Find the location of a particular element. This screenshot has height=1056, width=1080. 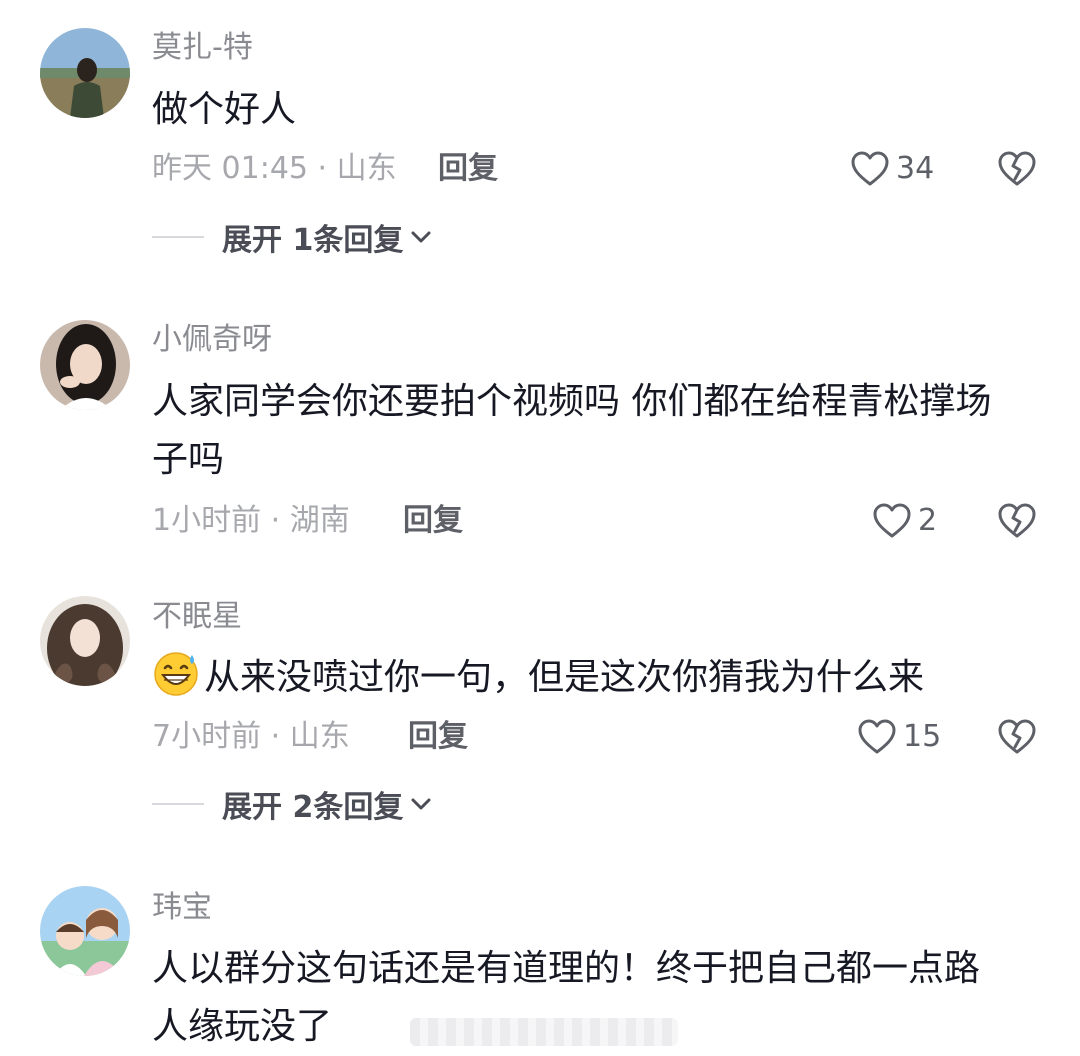

comment-meta: 1小时前 · 湖南 is located at coordinates (251, 520).